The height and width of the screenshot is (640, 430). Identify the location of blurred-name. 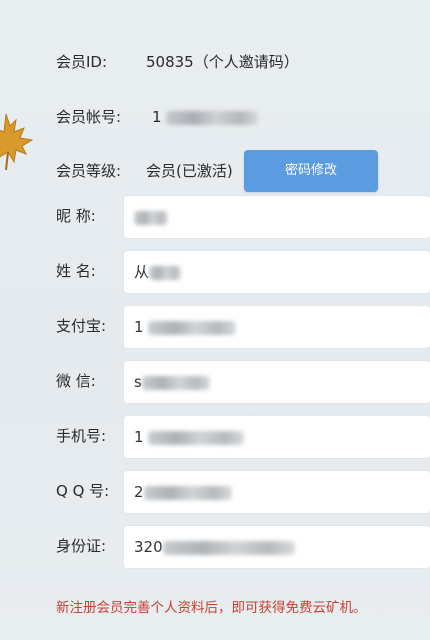
(165, 272).